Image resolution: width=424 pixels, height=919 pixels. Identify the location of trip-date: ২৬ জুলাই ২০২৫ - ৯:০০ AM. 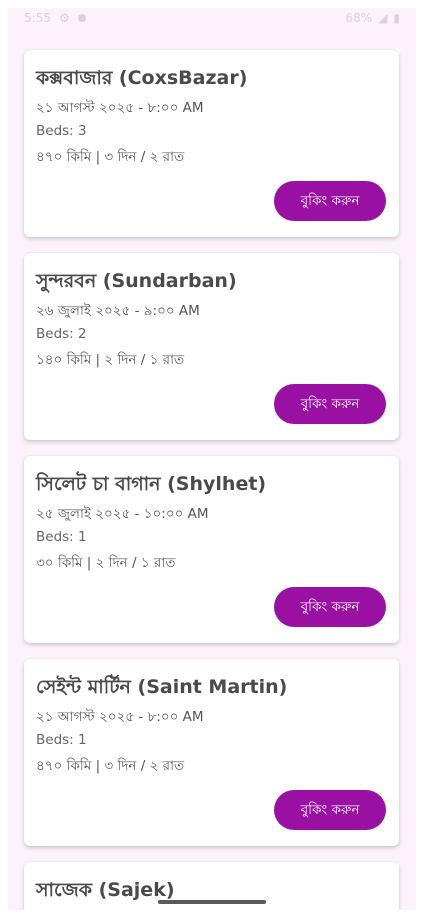
(118, 311).